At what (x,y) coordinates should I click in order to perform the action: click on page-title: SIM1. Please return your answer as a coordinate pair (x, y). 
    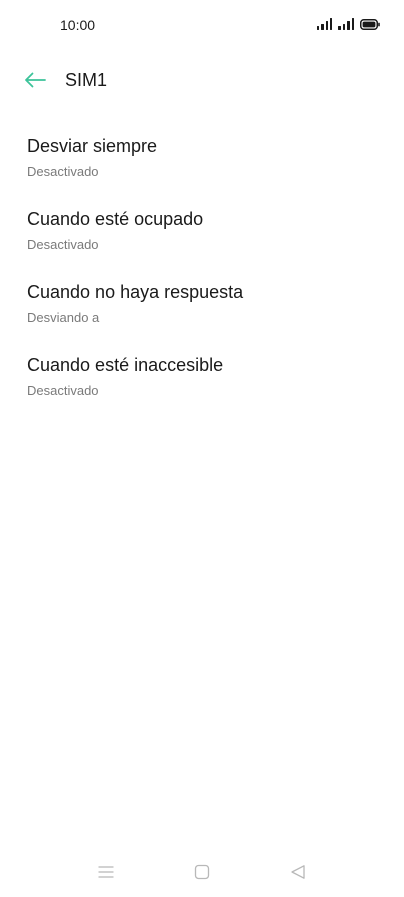
    Looking at the image, I should click on (86, 80).